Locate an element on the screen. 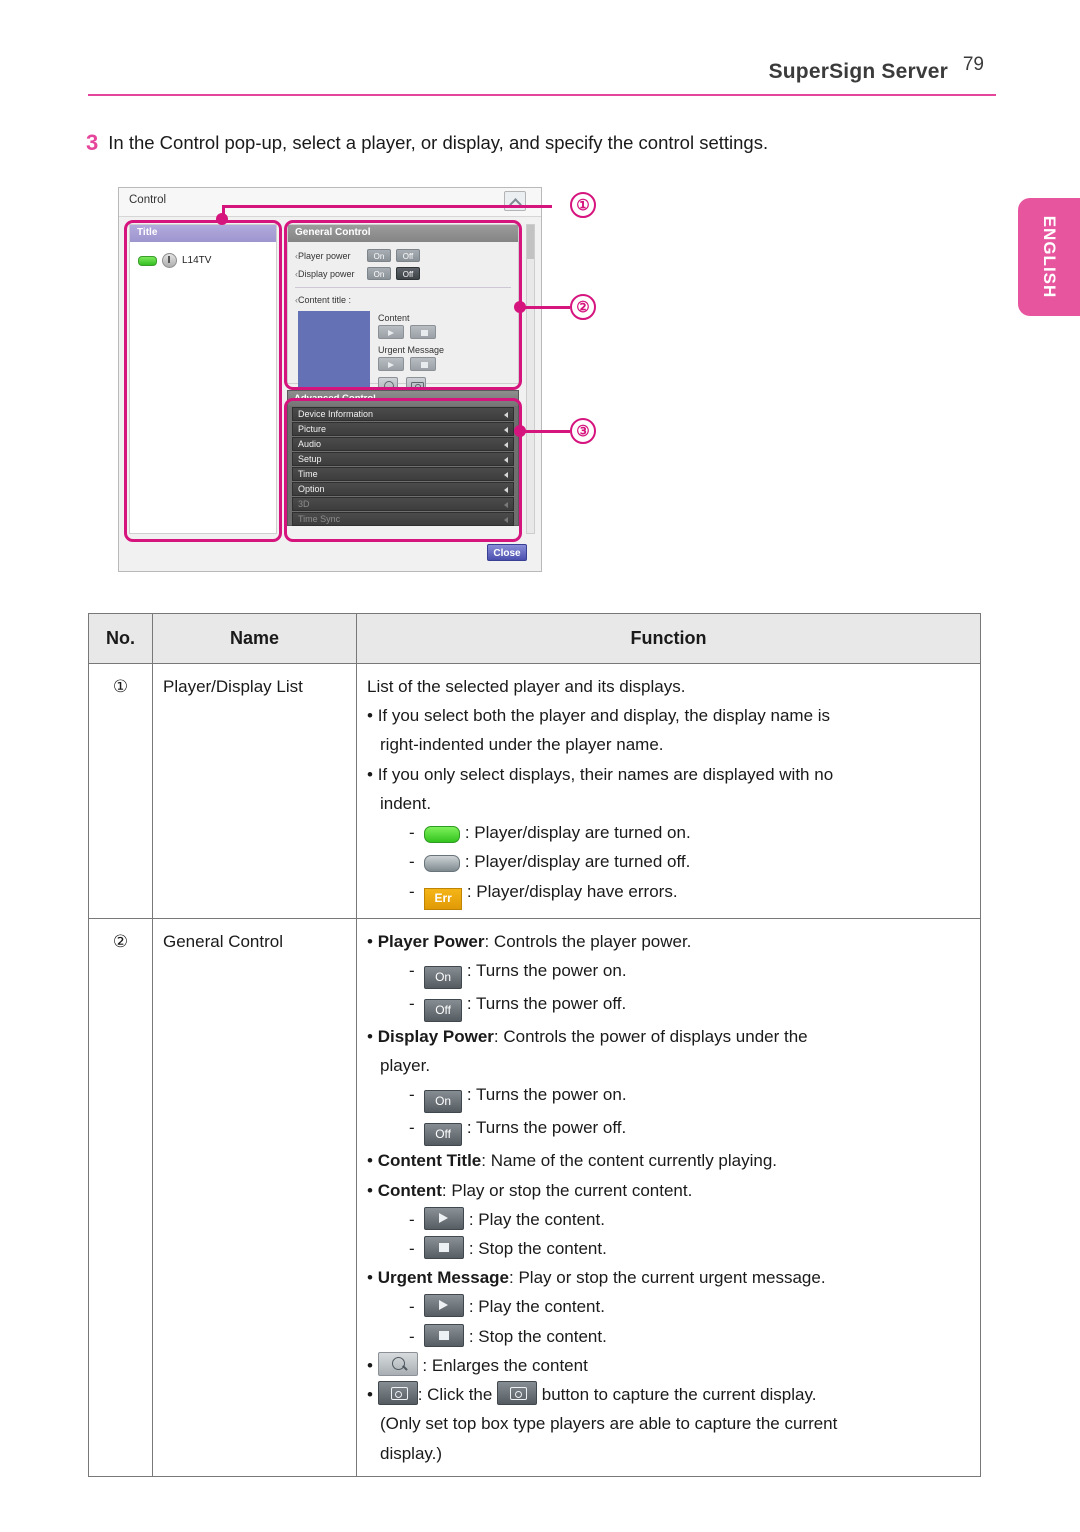  fn-dash-text: : Turns the power off. is located at coordinates (546, 1003).